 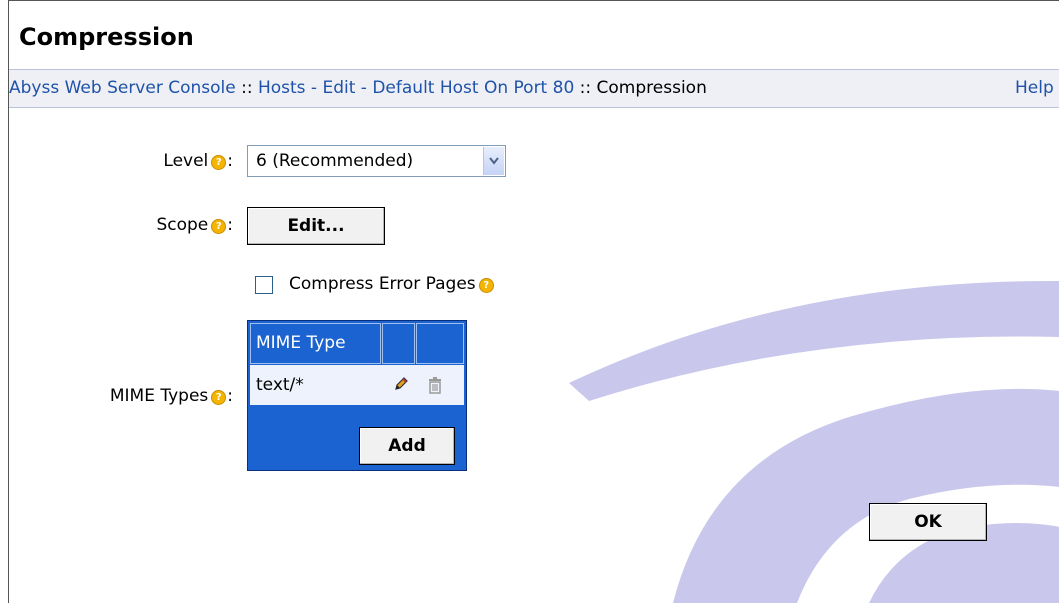 What do you see at coordinates (401, 384) in the screenshot?
I see `pencil-icon` at bounding box center [401, 384].